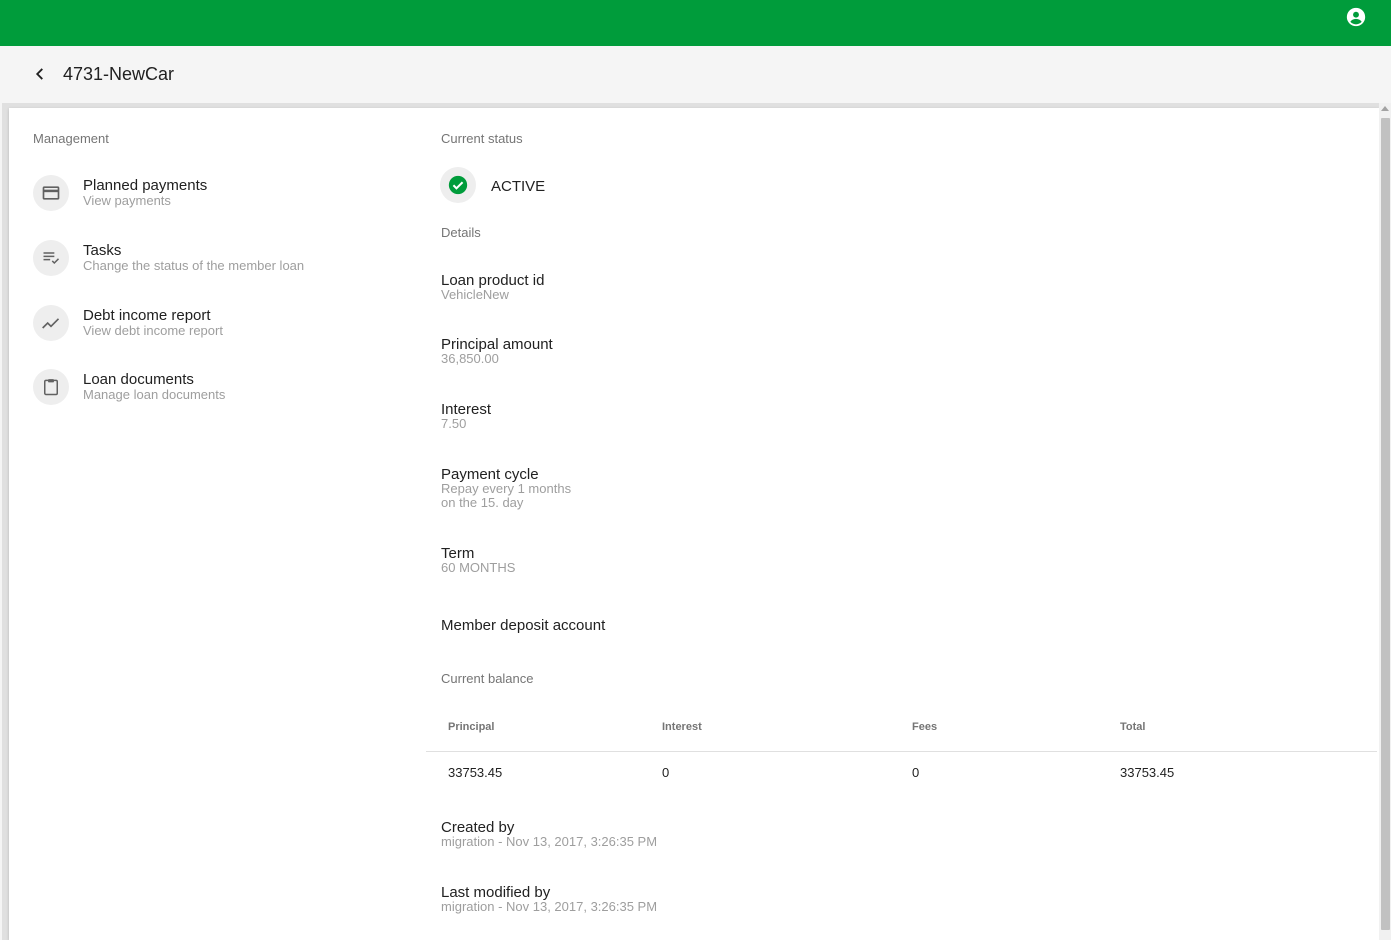 The width and height of the screenshot is (1391, 940). I want to click on management-label: Management, so click(71, 138).